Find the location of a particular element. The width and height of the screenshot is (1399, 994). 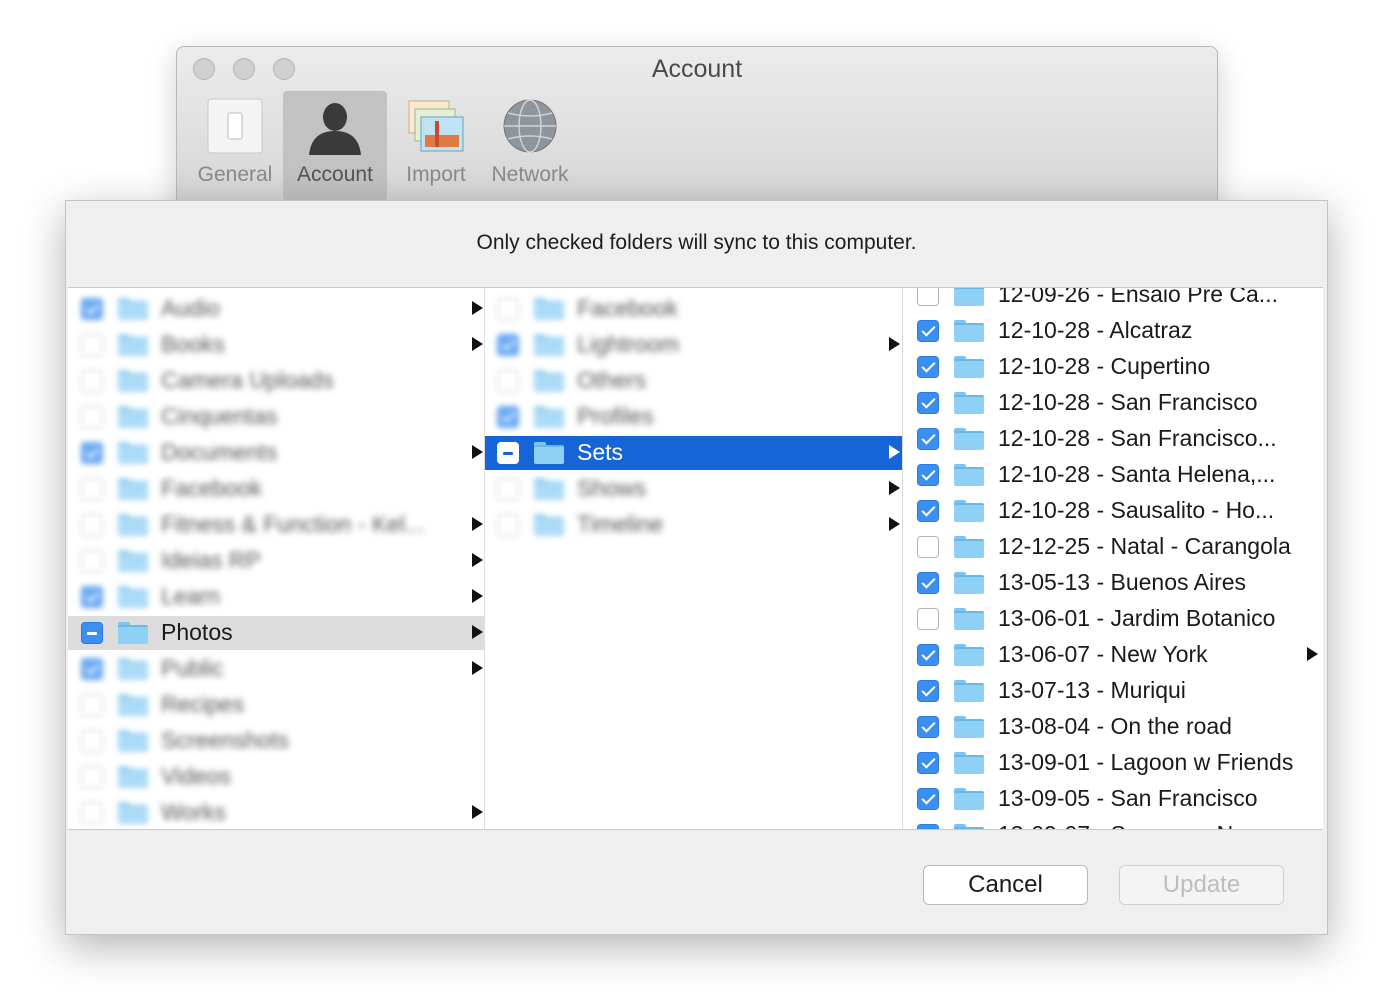

col3-row: 13-09-05 - San Francisco is located at coordinates (1113, 799).